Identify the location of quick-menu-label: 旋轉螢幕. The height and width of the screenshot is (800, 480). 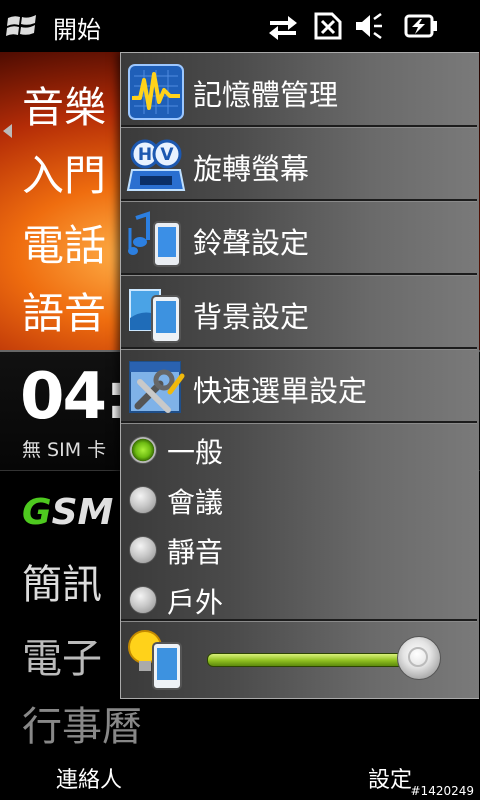
(251, 169).